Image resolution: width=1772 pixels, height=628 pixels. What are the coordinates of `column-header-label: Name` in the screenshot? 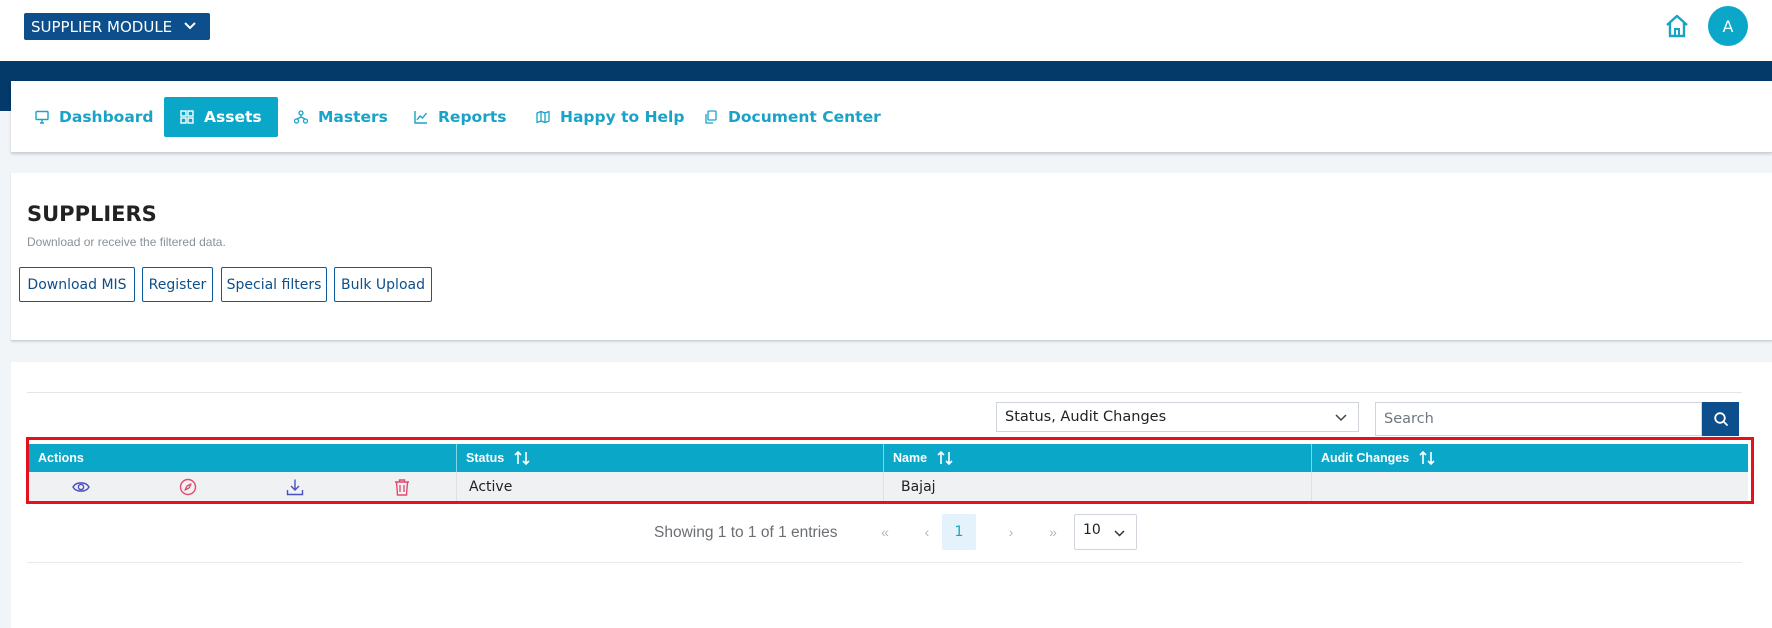 It's located at (910, 458).